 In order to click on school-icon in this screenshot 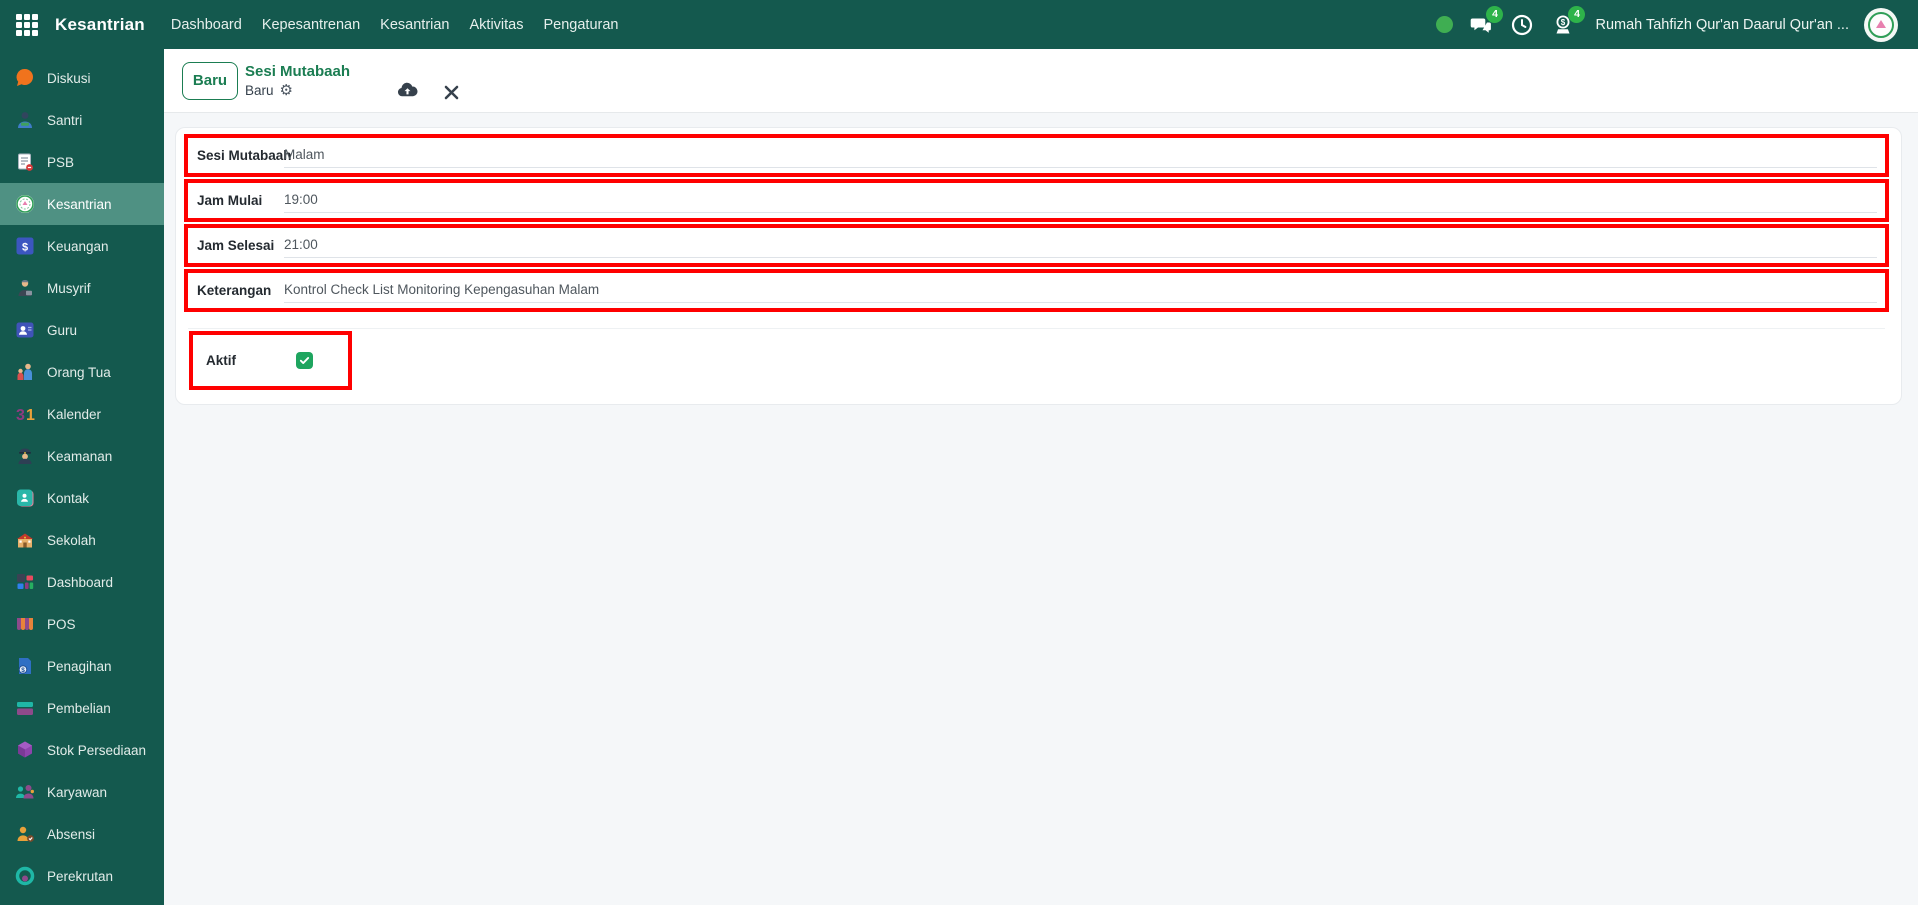, I will do `click(25, 540)`.